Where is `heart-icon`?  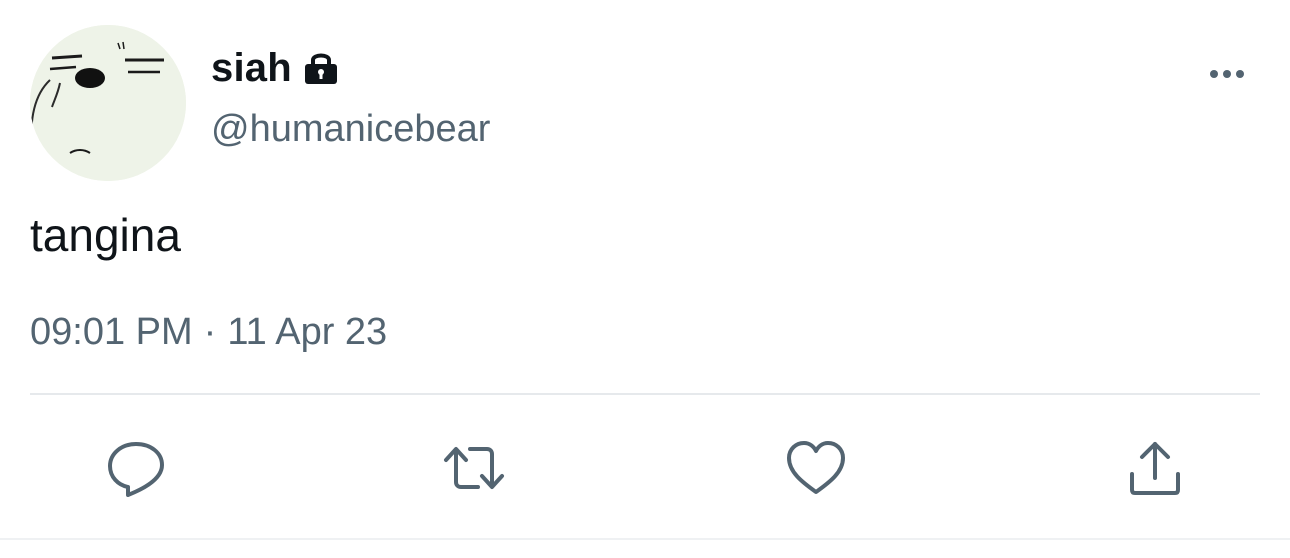 heart-icon is located at coordinates (816, 467).